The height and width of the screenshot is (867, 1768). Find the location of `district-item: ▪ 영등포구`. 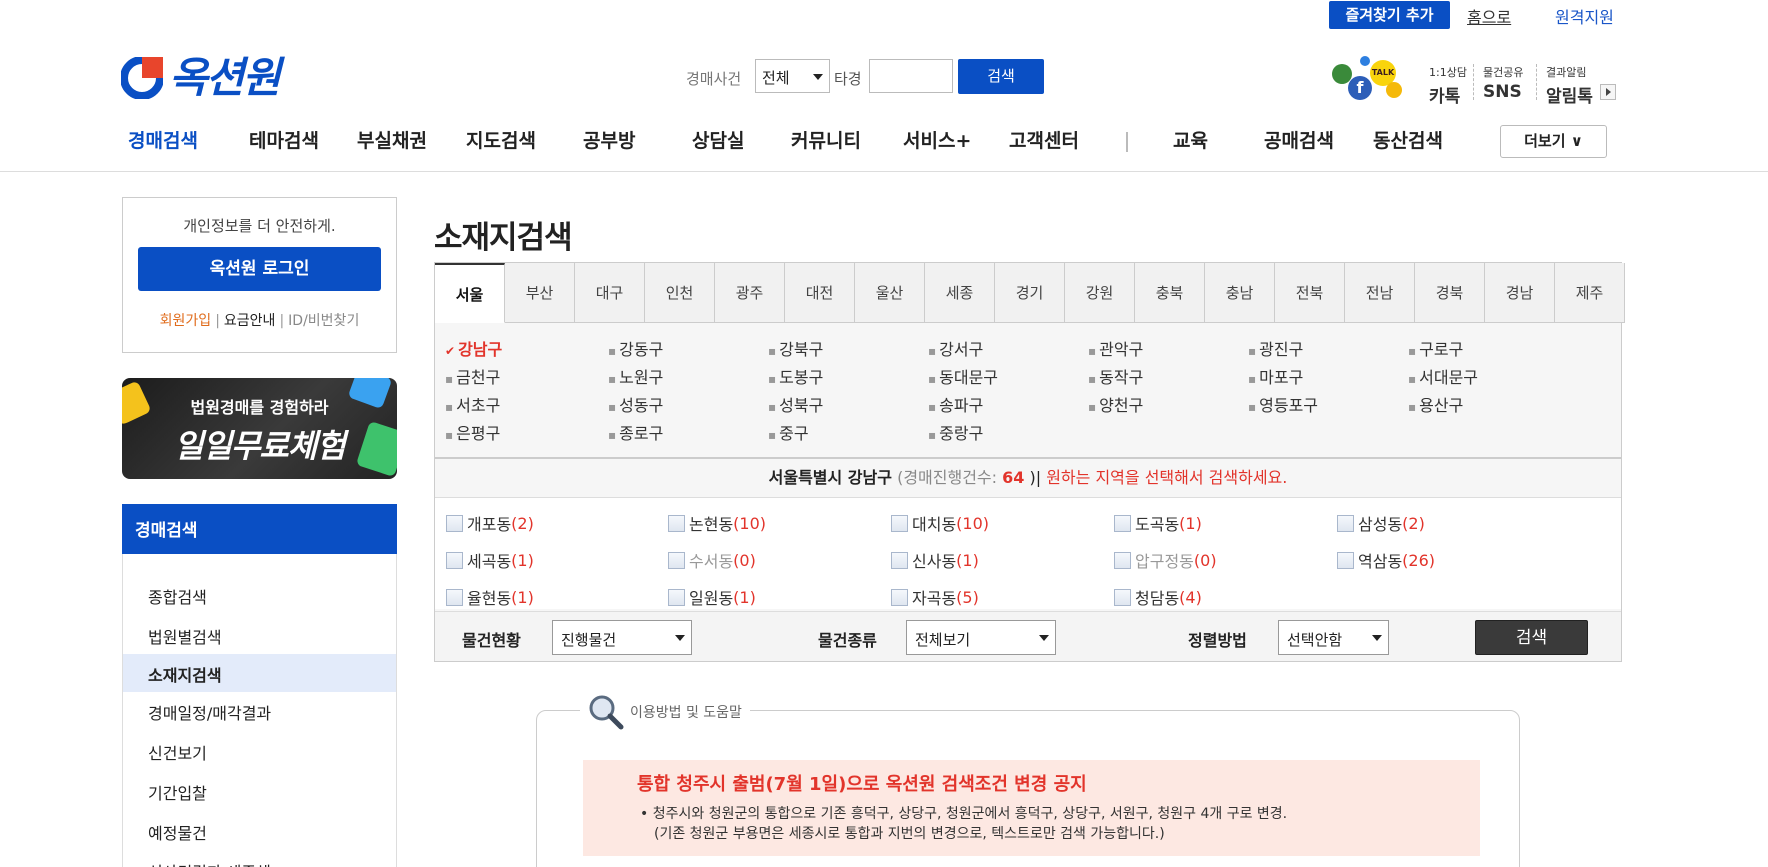

district-item: ▪ 영등포구 is located at coordinates (1283, 404).